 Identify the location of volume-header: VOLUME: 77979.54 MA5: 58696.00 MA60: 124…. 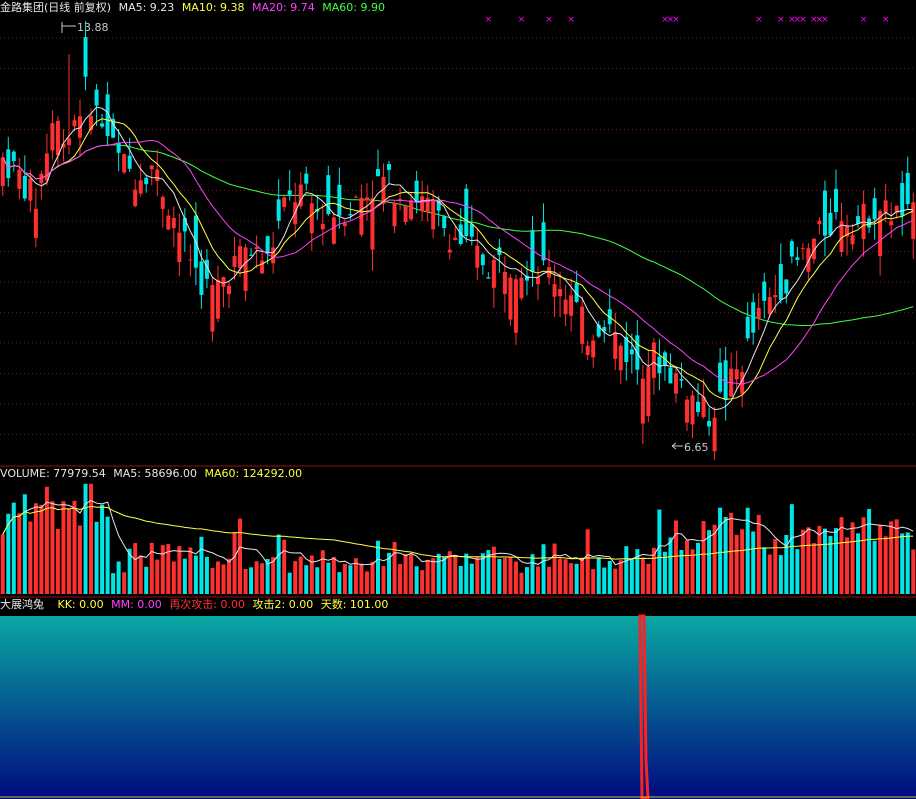
(153, 474).